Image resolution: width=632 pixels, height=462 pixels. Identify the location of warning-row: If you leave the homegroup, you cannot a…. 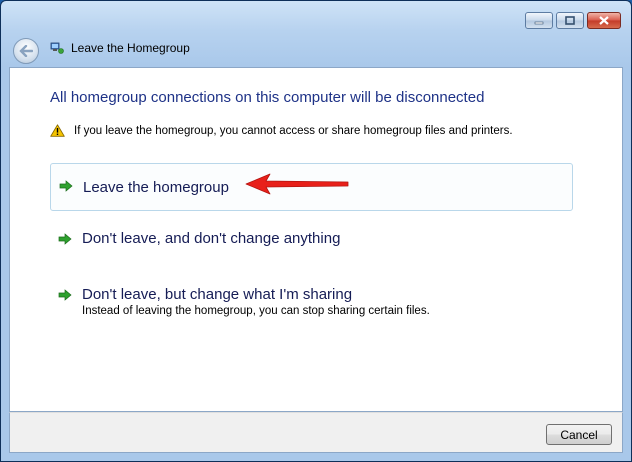
(281, 130).